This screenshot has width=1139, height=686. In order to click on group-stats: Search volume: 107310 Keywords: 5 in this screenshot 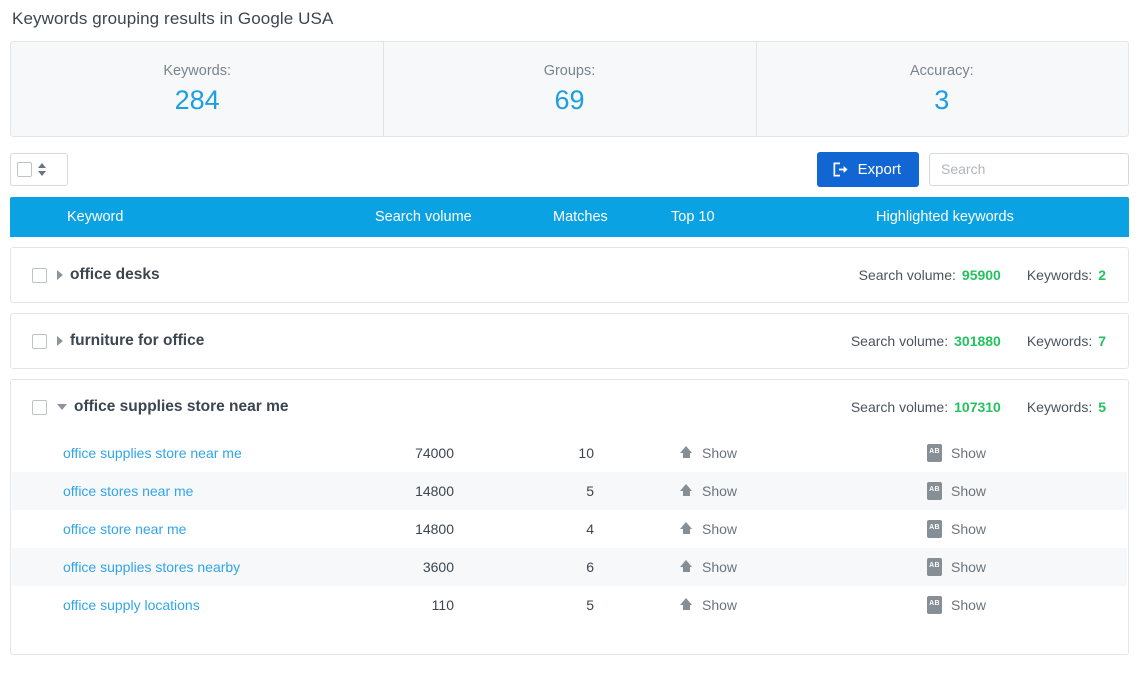, I will do `click(983, 407)`.